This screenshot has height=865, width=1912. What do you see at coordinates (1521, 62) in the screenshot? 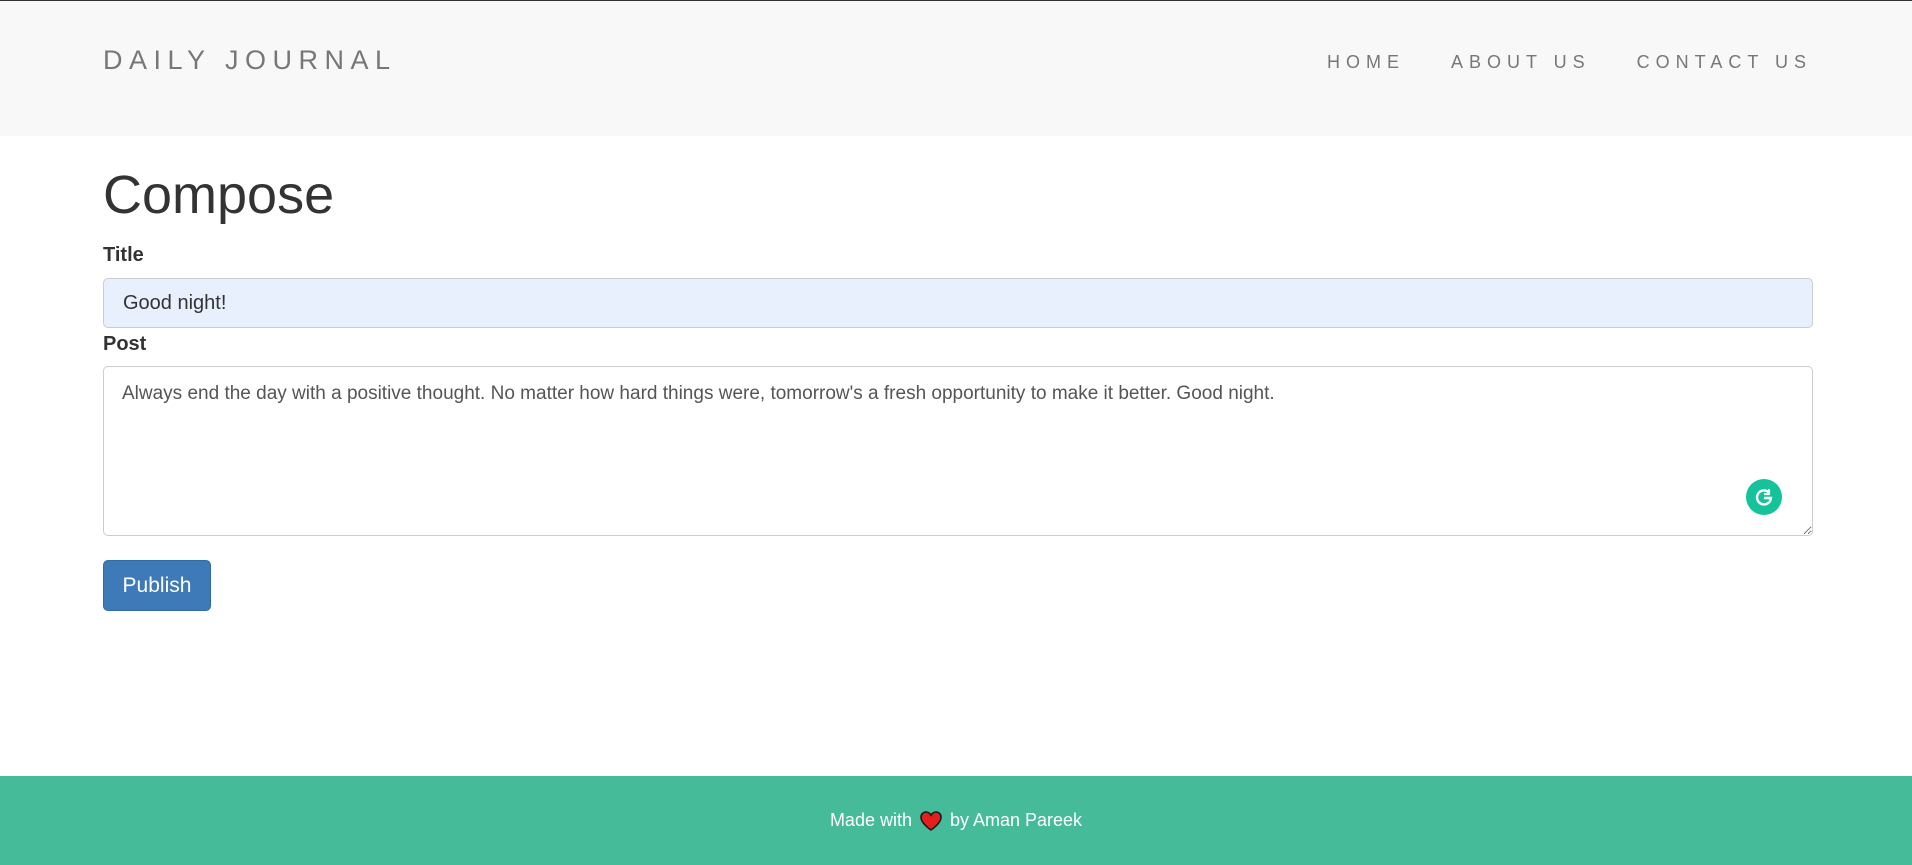
I see `nav-link-about-us: ABOUT US` at bounding box center [1521, 62].